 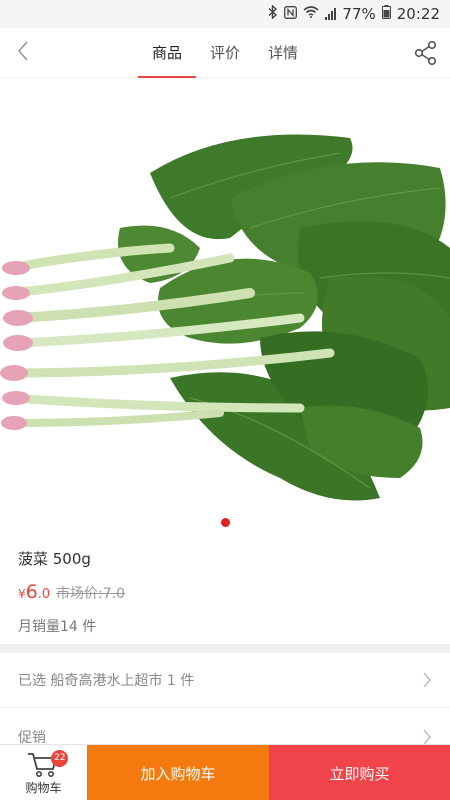 What do you see at coordinates (225, 680) in the screenshot?
I see `selected-option-row: 已选 船奇高港水上超市 1 件` at bounding box center [225, 680].